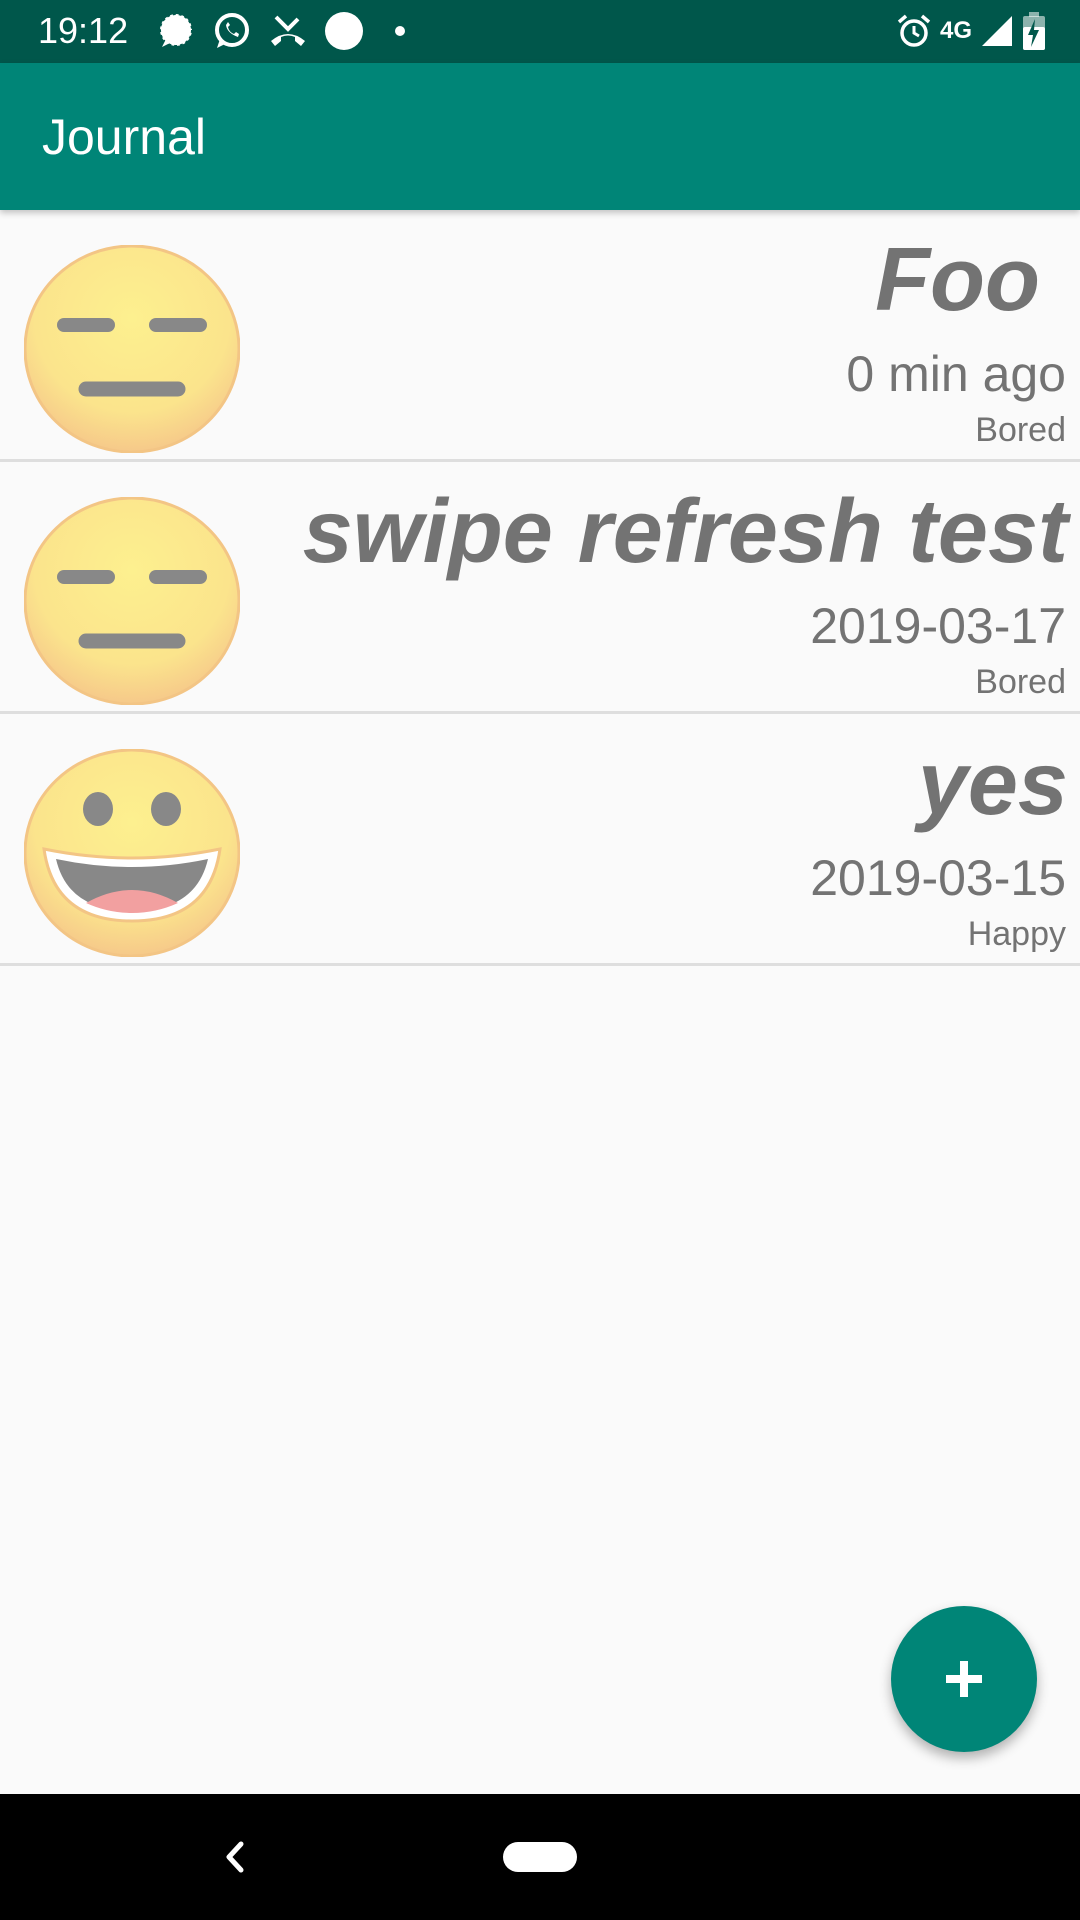 The height and width of the screenshot is (1920, 1080). Describe the element at coordinates (344, 31) in the screenshot. I see `circle-icon` at that location.